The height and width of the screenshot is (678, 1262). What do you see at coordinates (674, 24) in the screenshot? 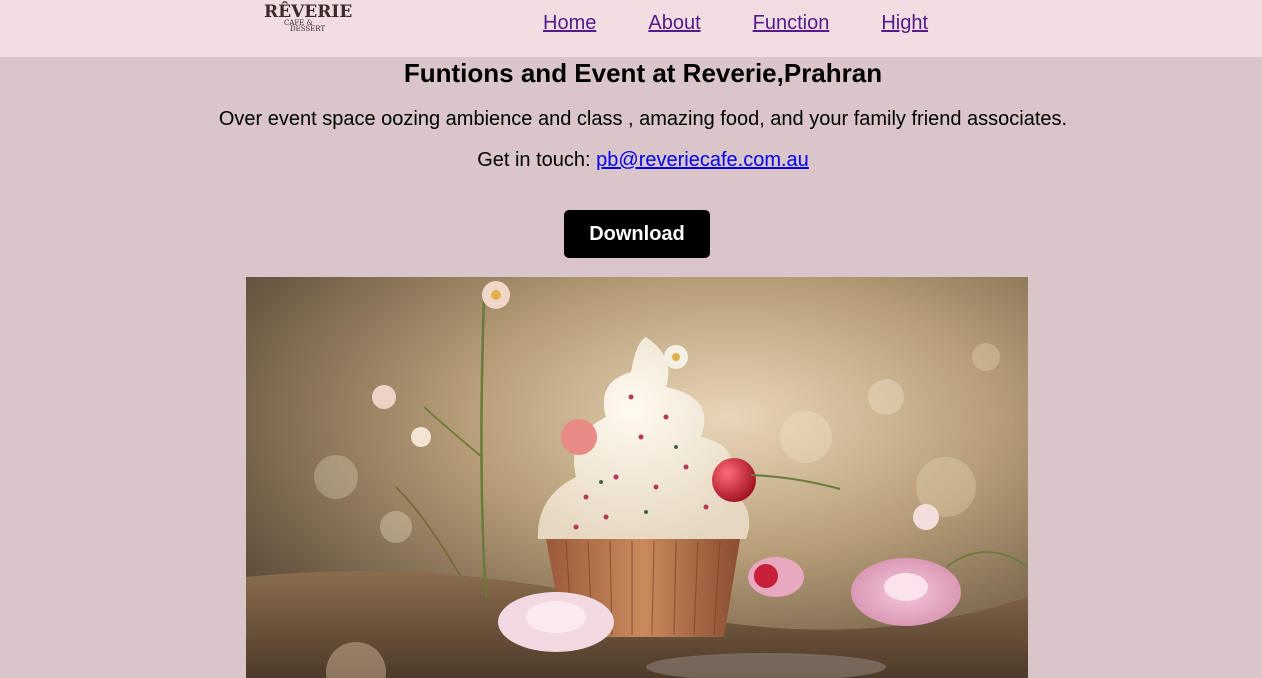
I see `nav-link-about: About` at bounding box center [674, 24].